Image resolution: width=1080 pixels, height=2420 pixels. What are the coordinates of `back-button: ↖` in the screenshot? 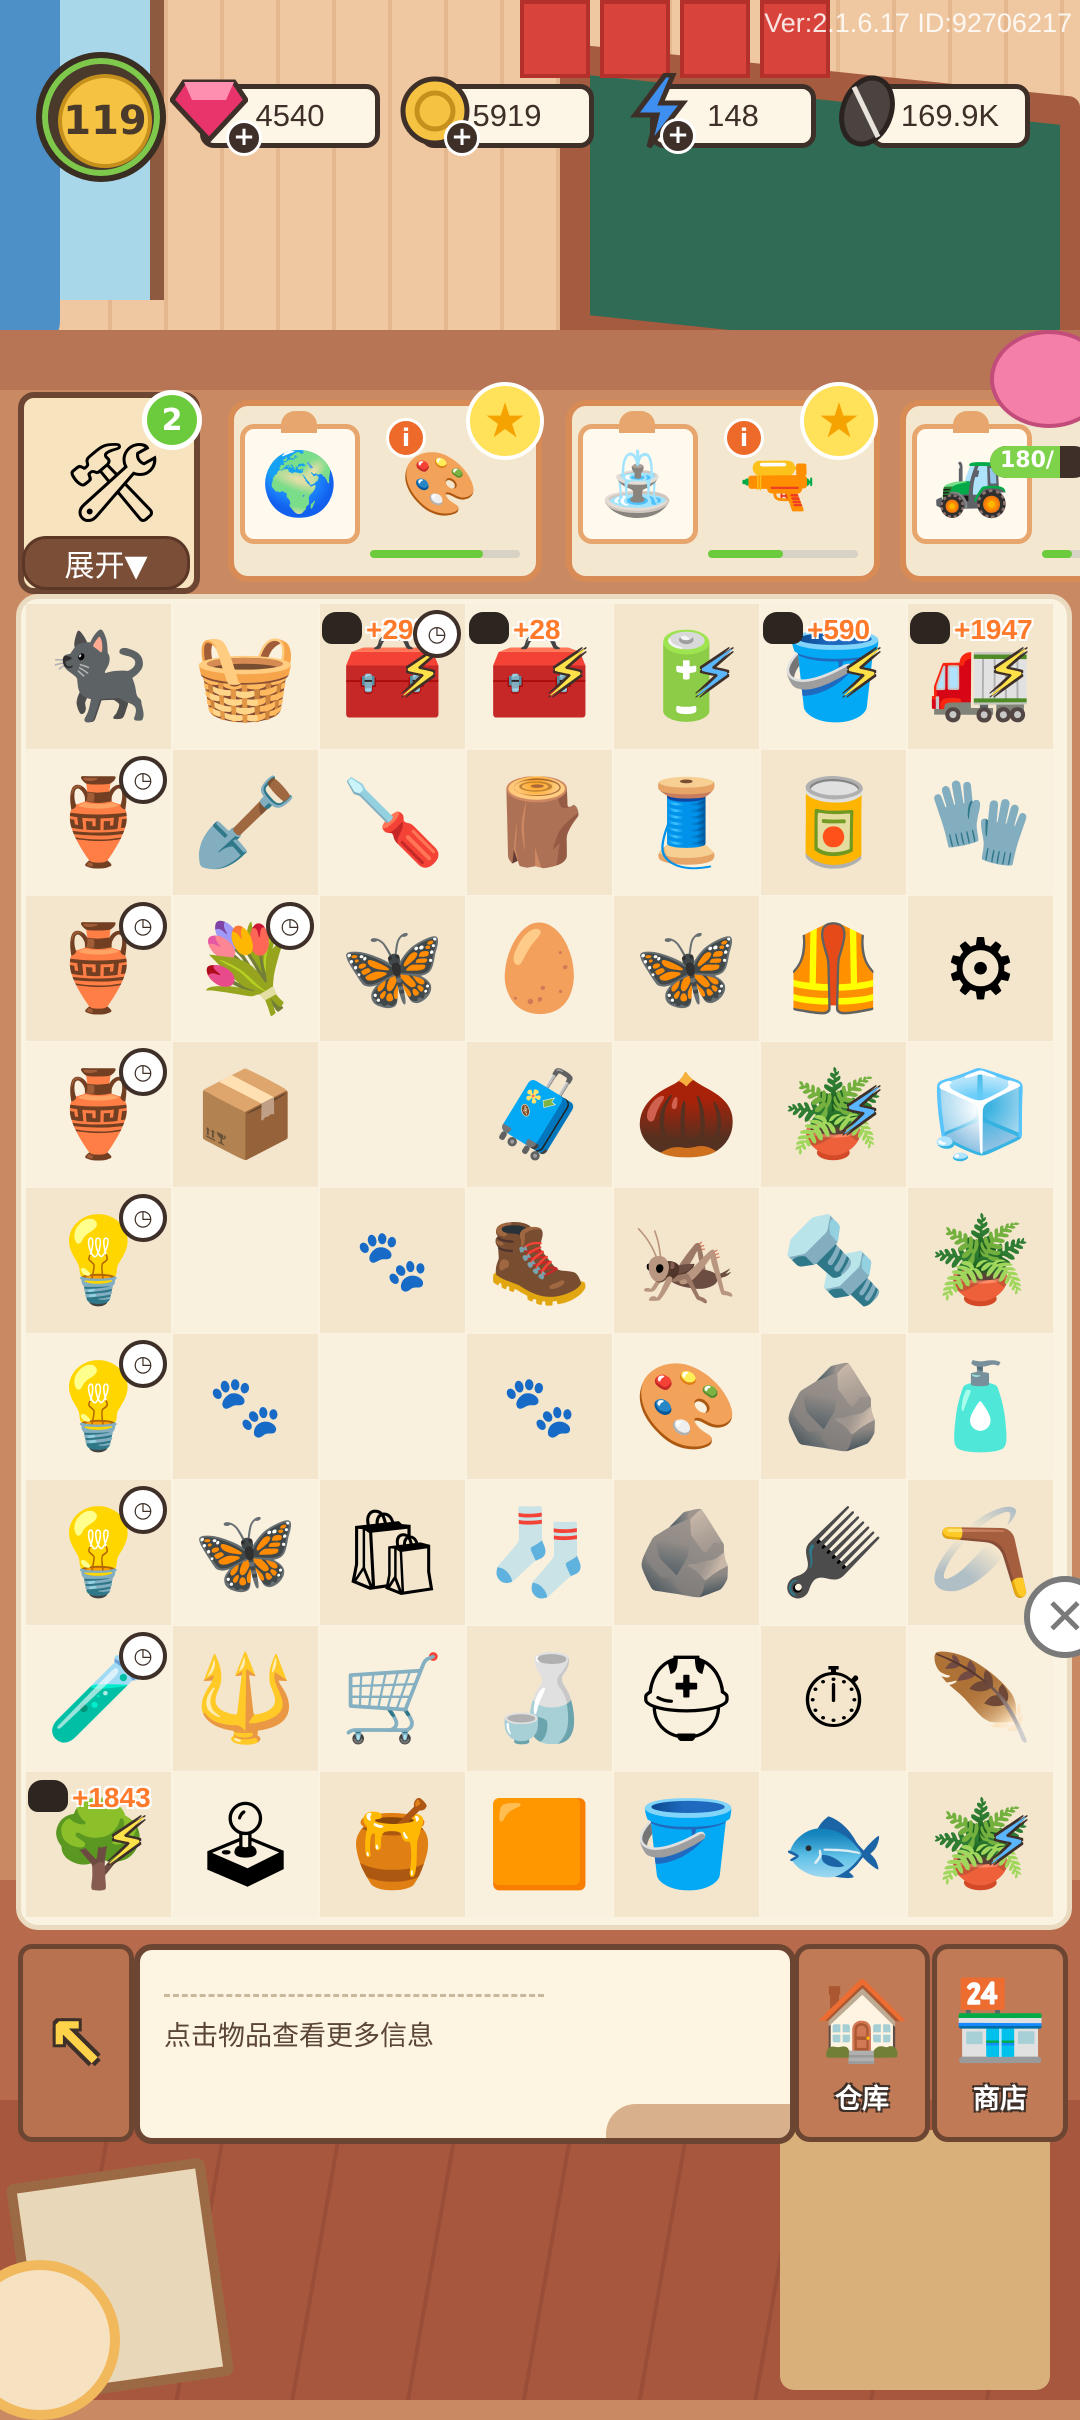 It's located at (76, 2043).